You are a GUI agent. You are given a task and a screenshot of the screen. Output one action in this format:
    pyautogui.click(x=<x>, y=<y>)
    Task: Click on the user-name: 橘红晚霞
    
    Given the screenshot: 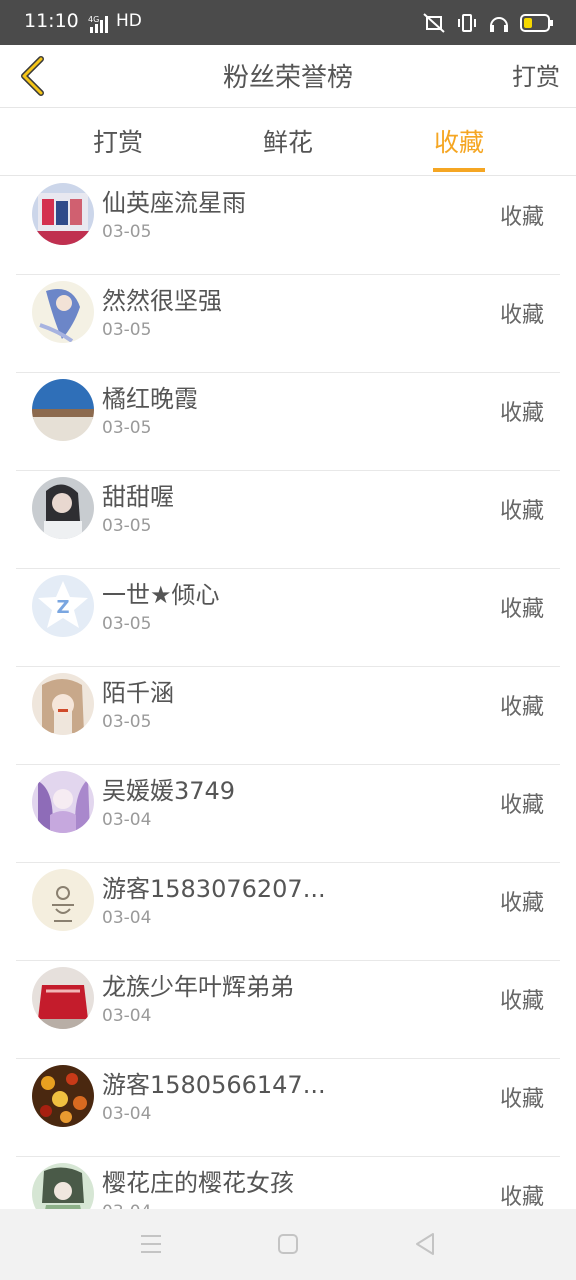 What is the action you would take?
    pyautogui.click(x=150, y=399)
    